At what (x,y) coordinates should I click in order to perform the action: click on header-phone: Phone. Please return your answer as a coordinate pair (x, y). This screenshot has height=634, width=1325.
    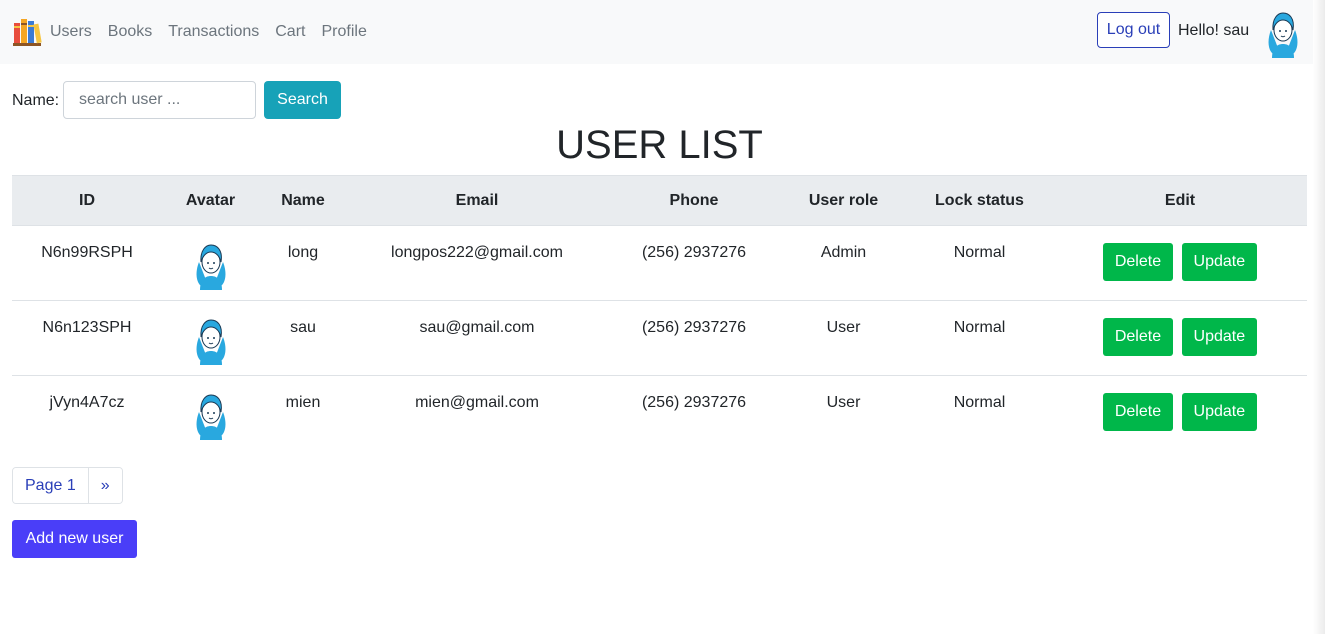
    Looking at the image, I should click on (694, 200).